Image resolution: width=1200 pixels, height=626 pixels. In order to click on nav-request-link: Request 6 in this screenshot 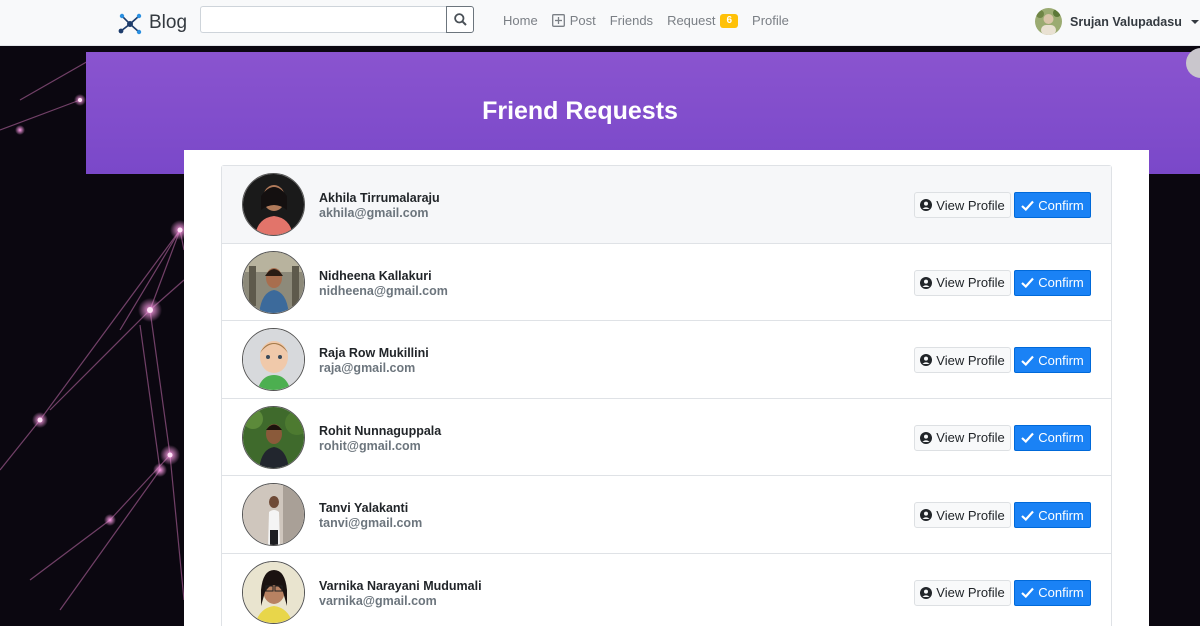, I will do `click(703, 20)`.